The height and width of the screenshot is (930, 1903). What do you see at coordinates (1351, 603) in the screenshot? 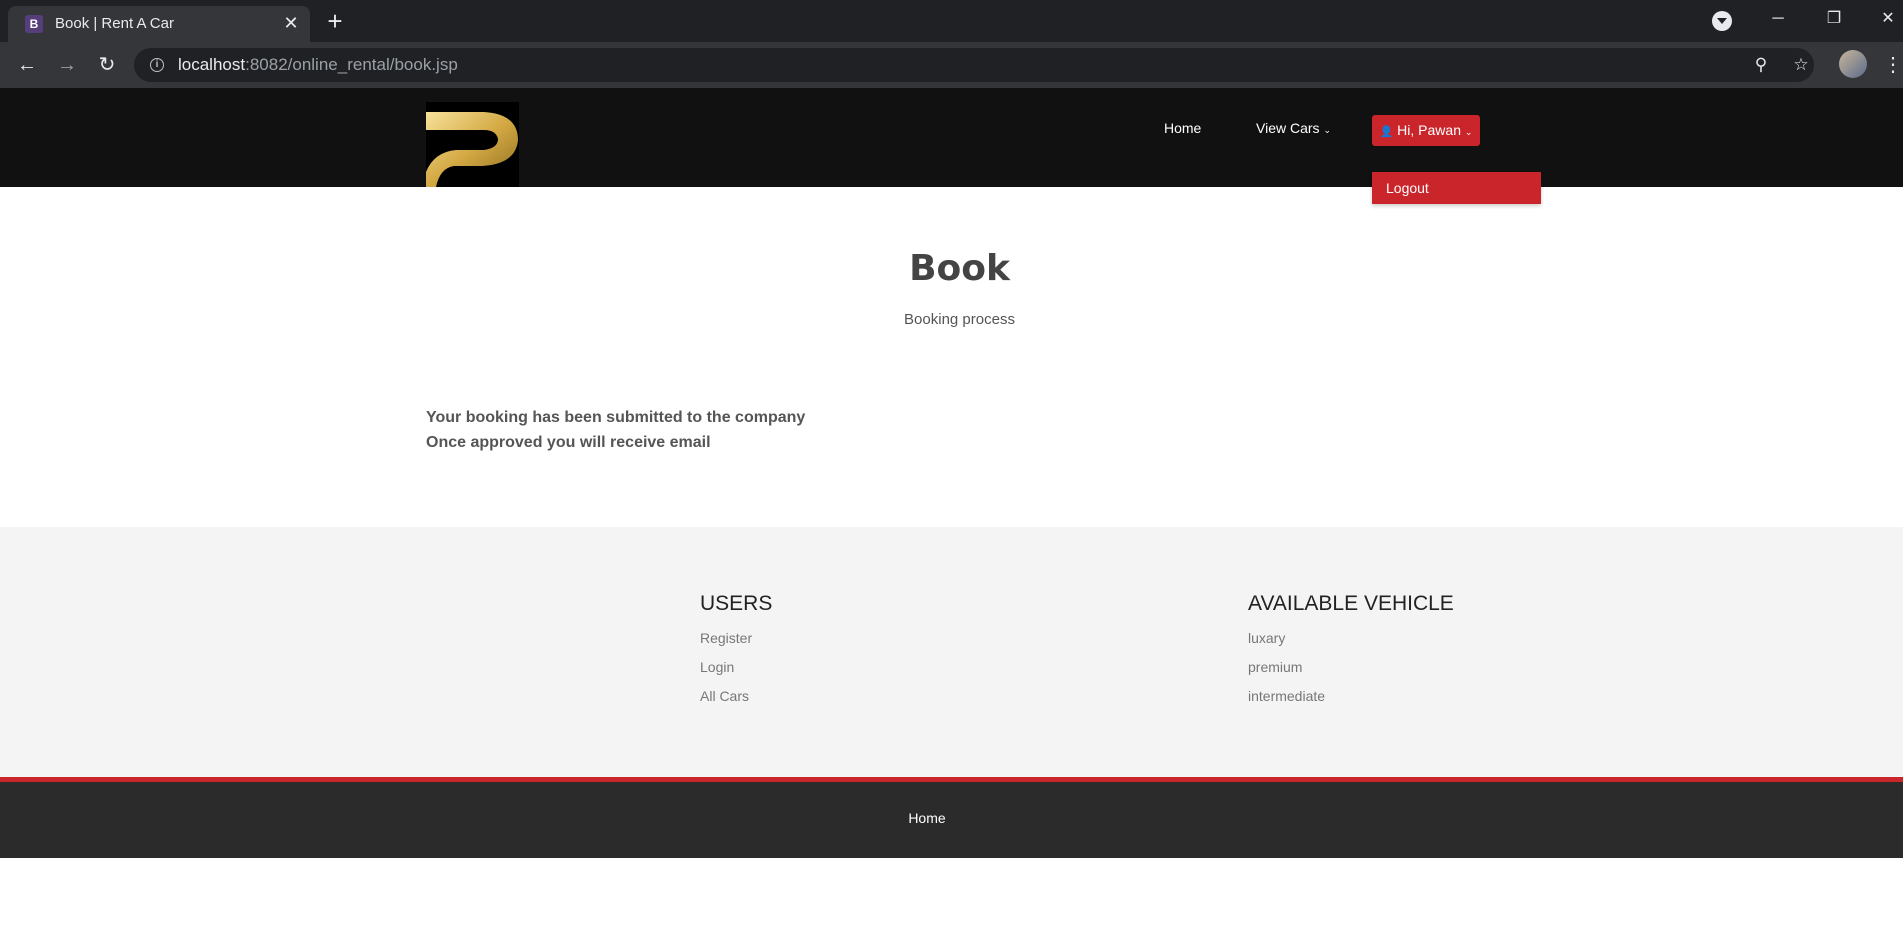
I see `footer-vehicle-heading: AVAILABLE VEHICLE` at bounding box center [1351, 603].